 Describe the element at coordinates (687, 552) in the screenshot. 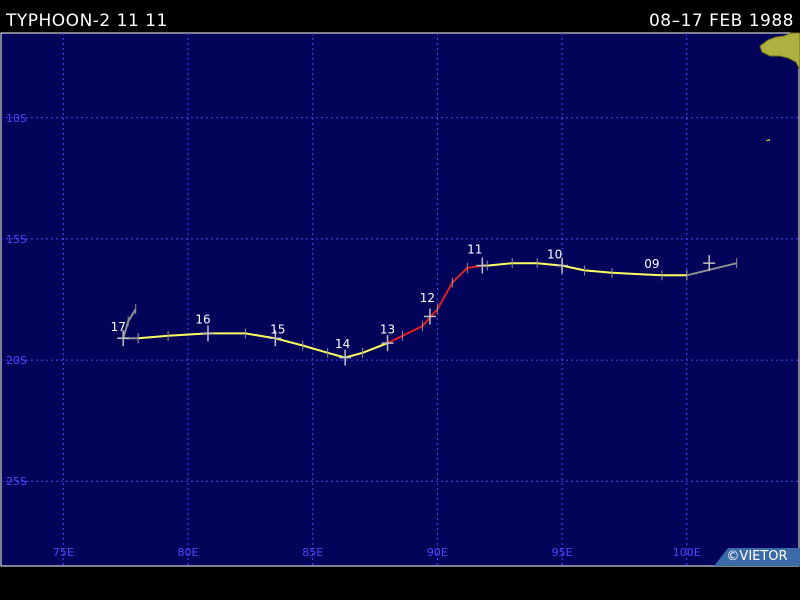

I see `longitude-label: 100E` at that location.